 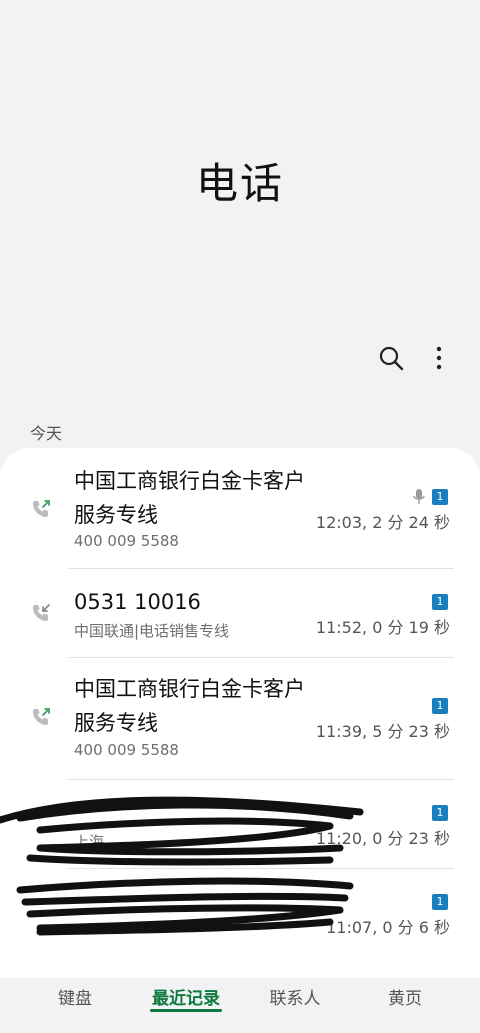 I want to click on incoming-call-icon, so click(x=41, y=612).